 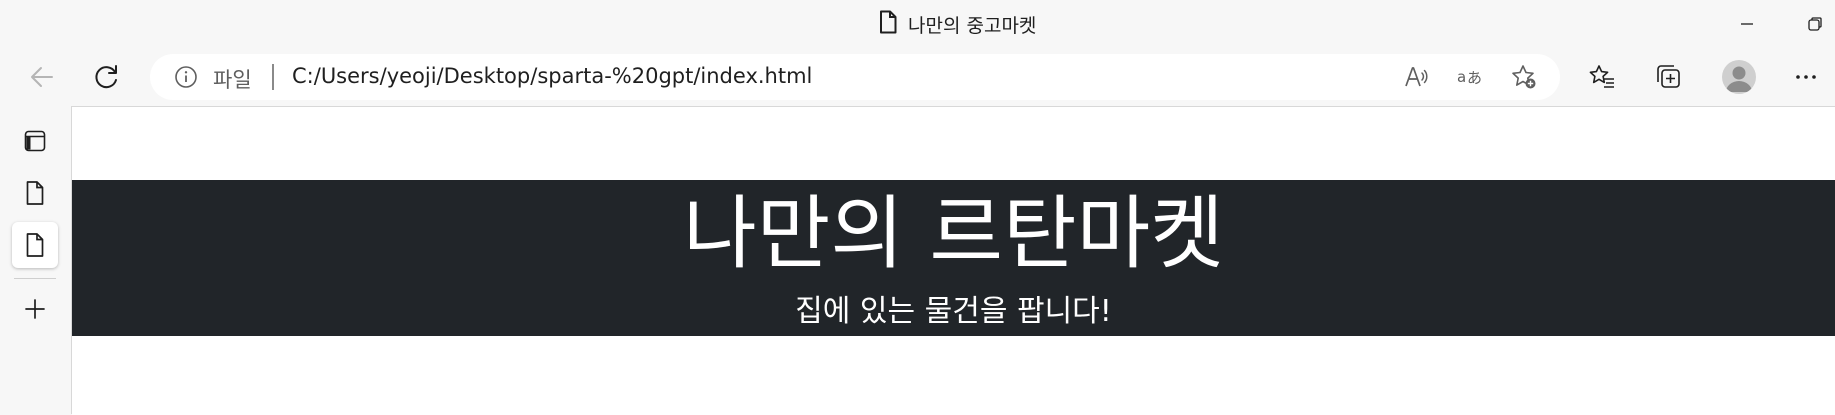 I want to click on back-icon, so click(x=42, y=77).